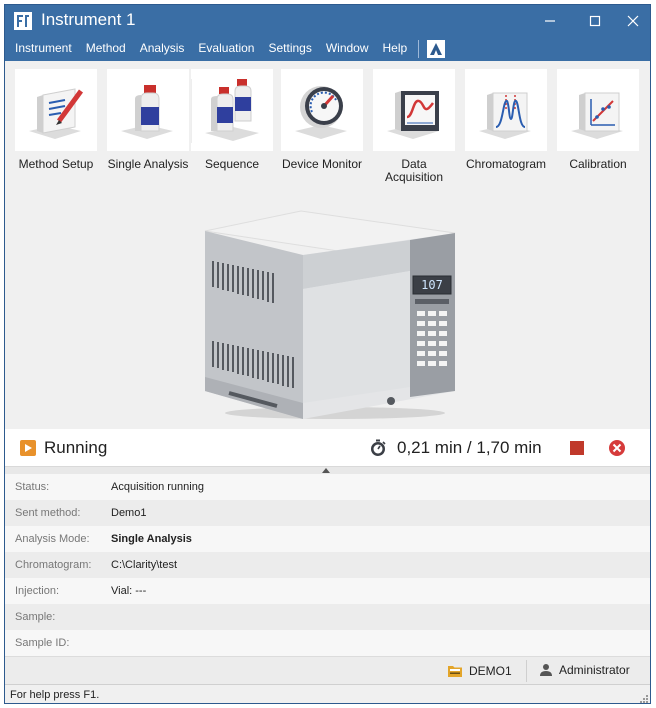 The height and width of the screenshot is (708, 656). What do you see at coordinates (322, 164) in the screenshot?
I see `device-monitor-label: Device Monitor` at bounding box center [322, 164].